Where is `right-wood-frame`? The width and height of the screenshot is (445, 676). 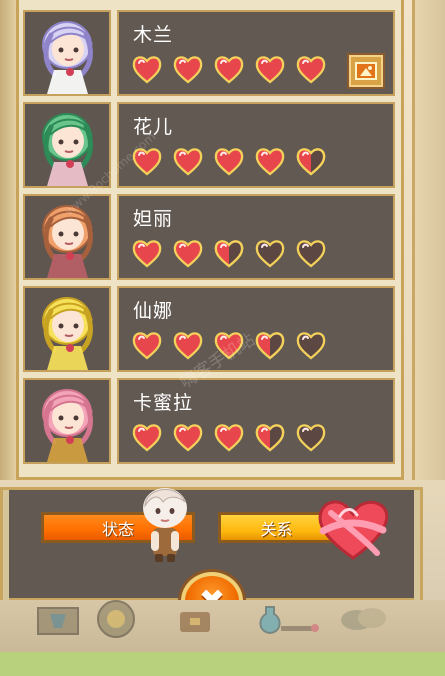
right-wood-frame is located at coordinates (428, 240).